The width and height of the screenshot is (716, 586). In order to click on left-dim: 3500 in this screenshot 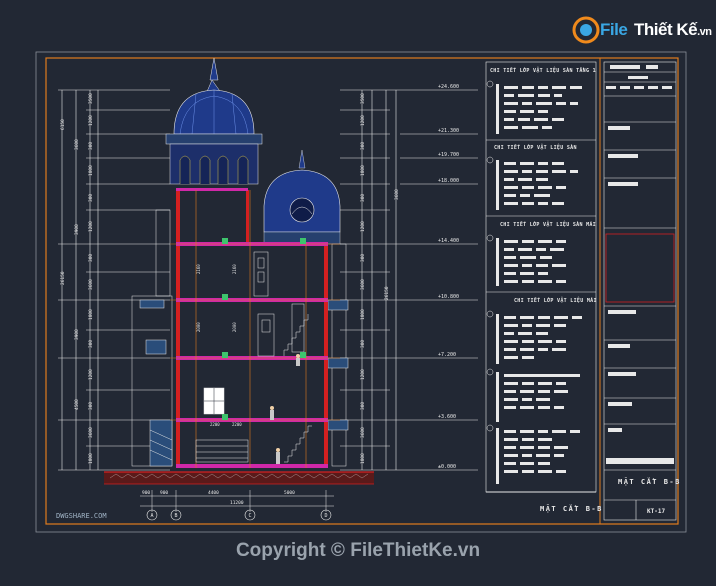, I will do `click(91, 98)`.